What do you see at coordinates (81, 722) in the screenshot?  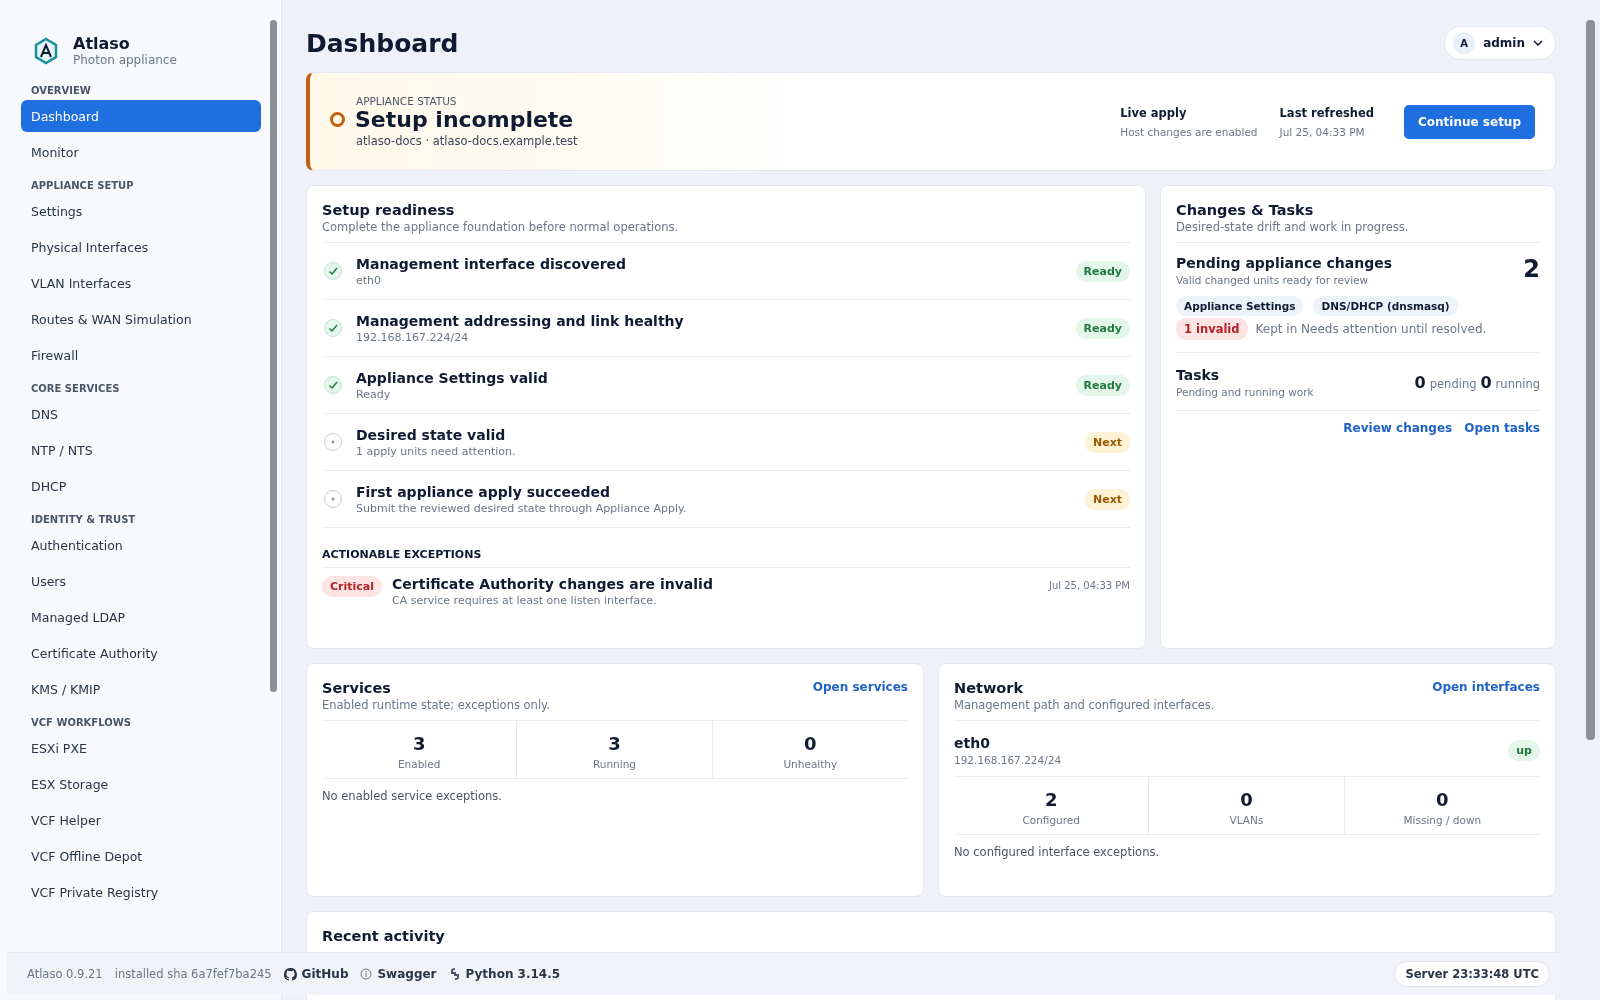 I see `sidebar-section-title: VCF WORKFLOWS` at bounding box center [81, 722].